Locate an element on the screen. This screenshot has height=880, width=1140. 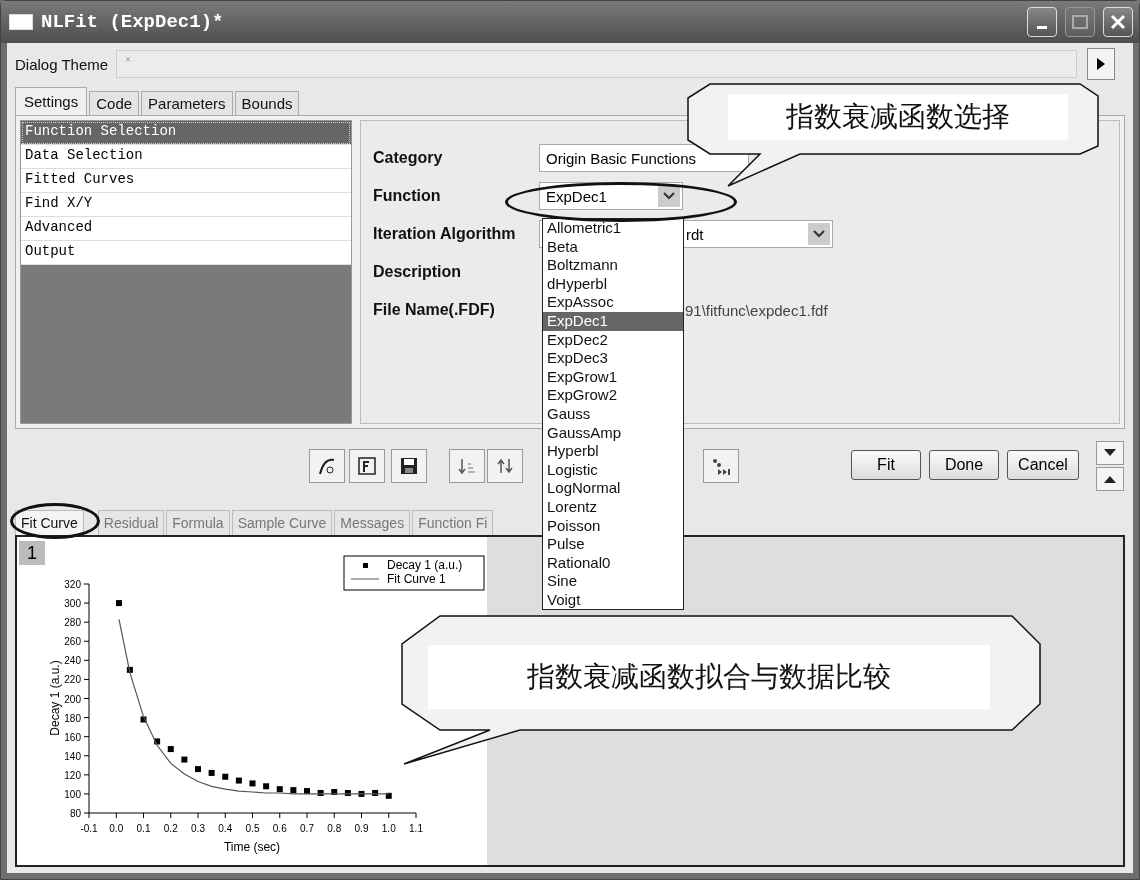
tab: Code is located at coordinates (114, 103).